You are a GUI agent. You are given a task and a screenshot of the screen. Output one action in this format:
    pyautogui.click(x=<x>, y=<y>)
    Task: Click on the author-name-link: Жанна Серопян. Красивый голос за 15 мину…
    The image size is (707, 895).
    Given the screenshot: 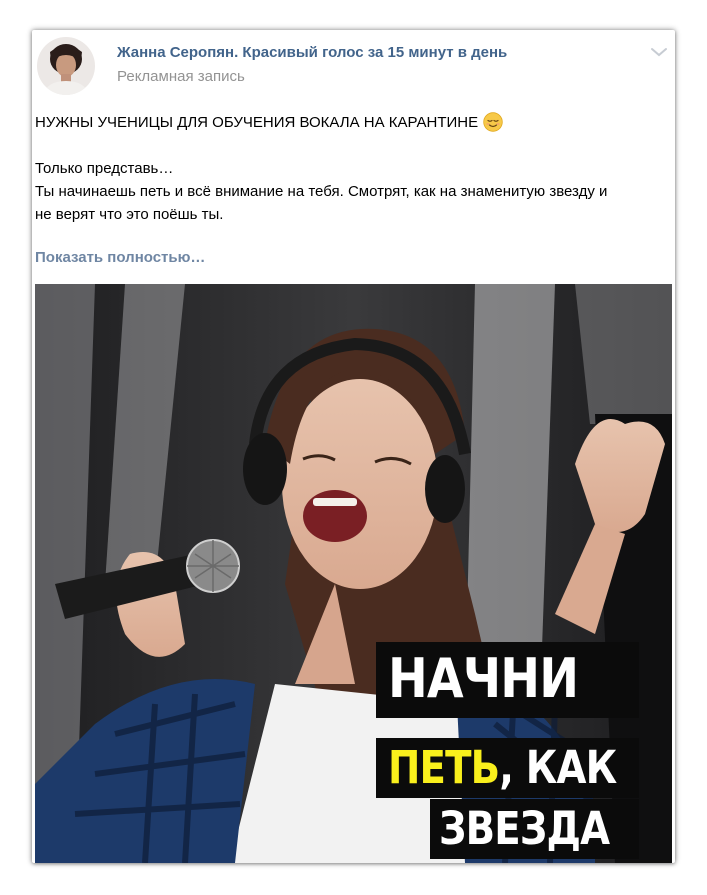 What is the action you would take?
    pyautogui.click(x=312, y=52)
    